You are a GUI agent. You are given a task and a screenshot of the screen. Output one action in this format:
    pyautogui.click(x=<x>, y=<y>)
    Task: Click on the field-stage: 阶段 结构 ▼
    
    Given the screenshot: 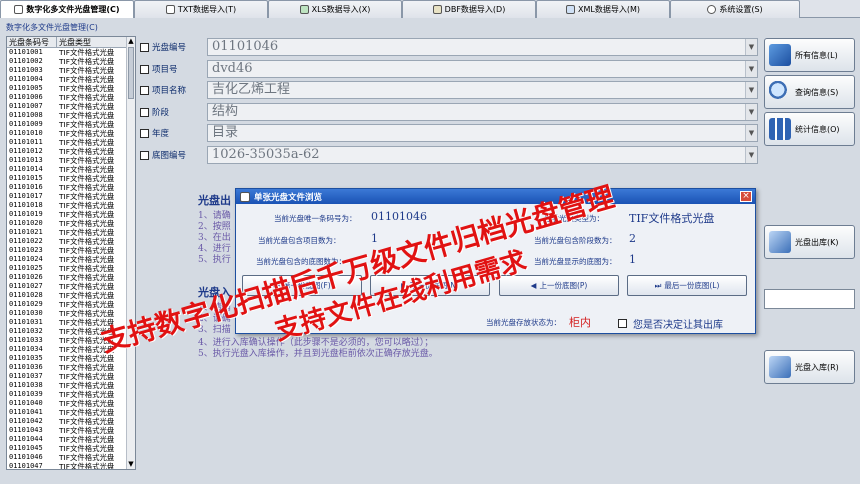 What is the action you would take?
    pyautogui.click(x=449, y=112)
    